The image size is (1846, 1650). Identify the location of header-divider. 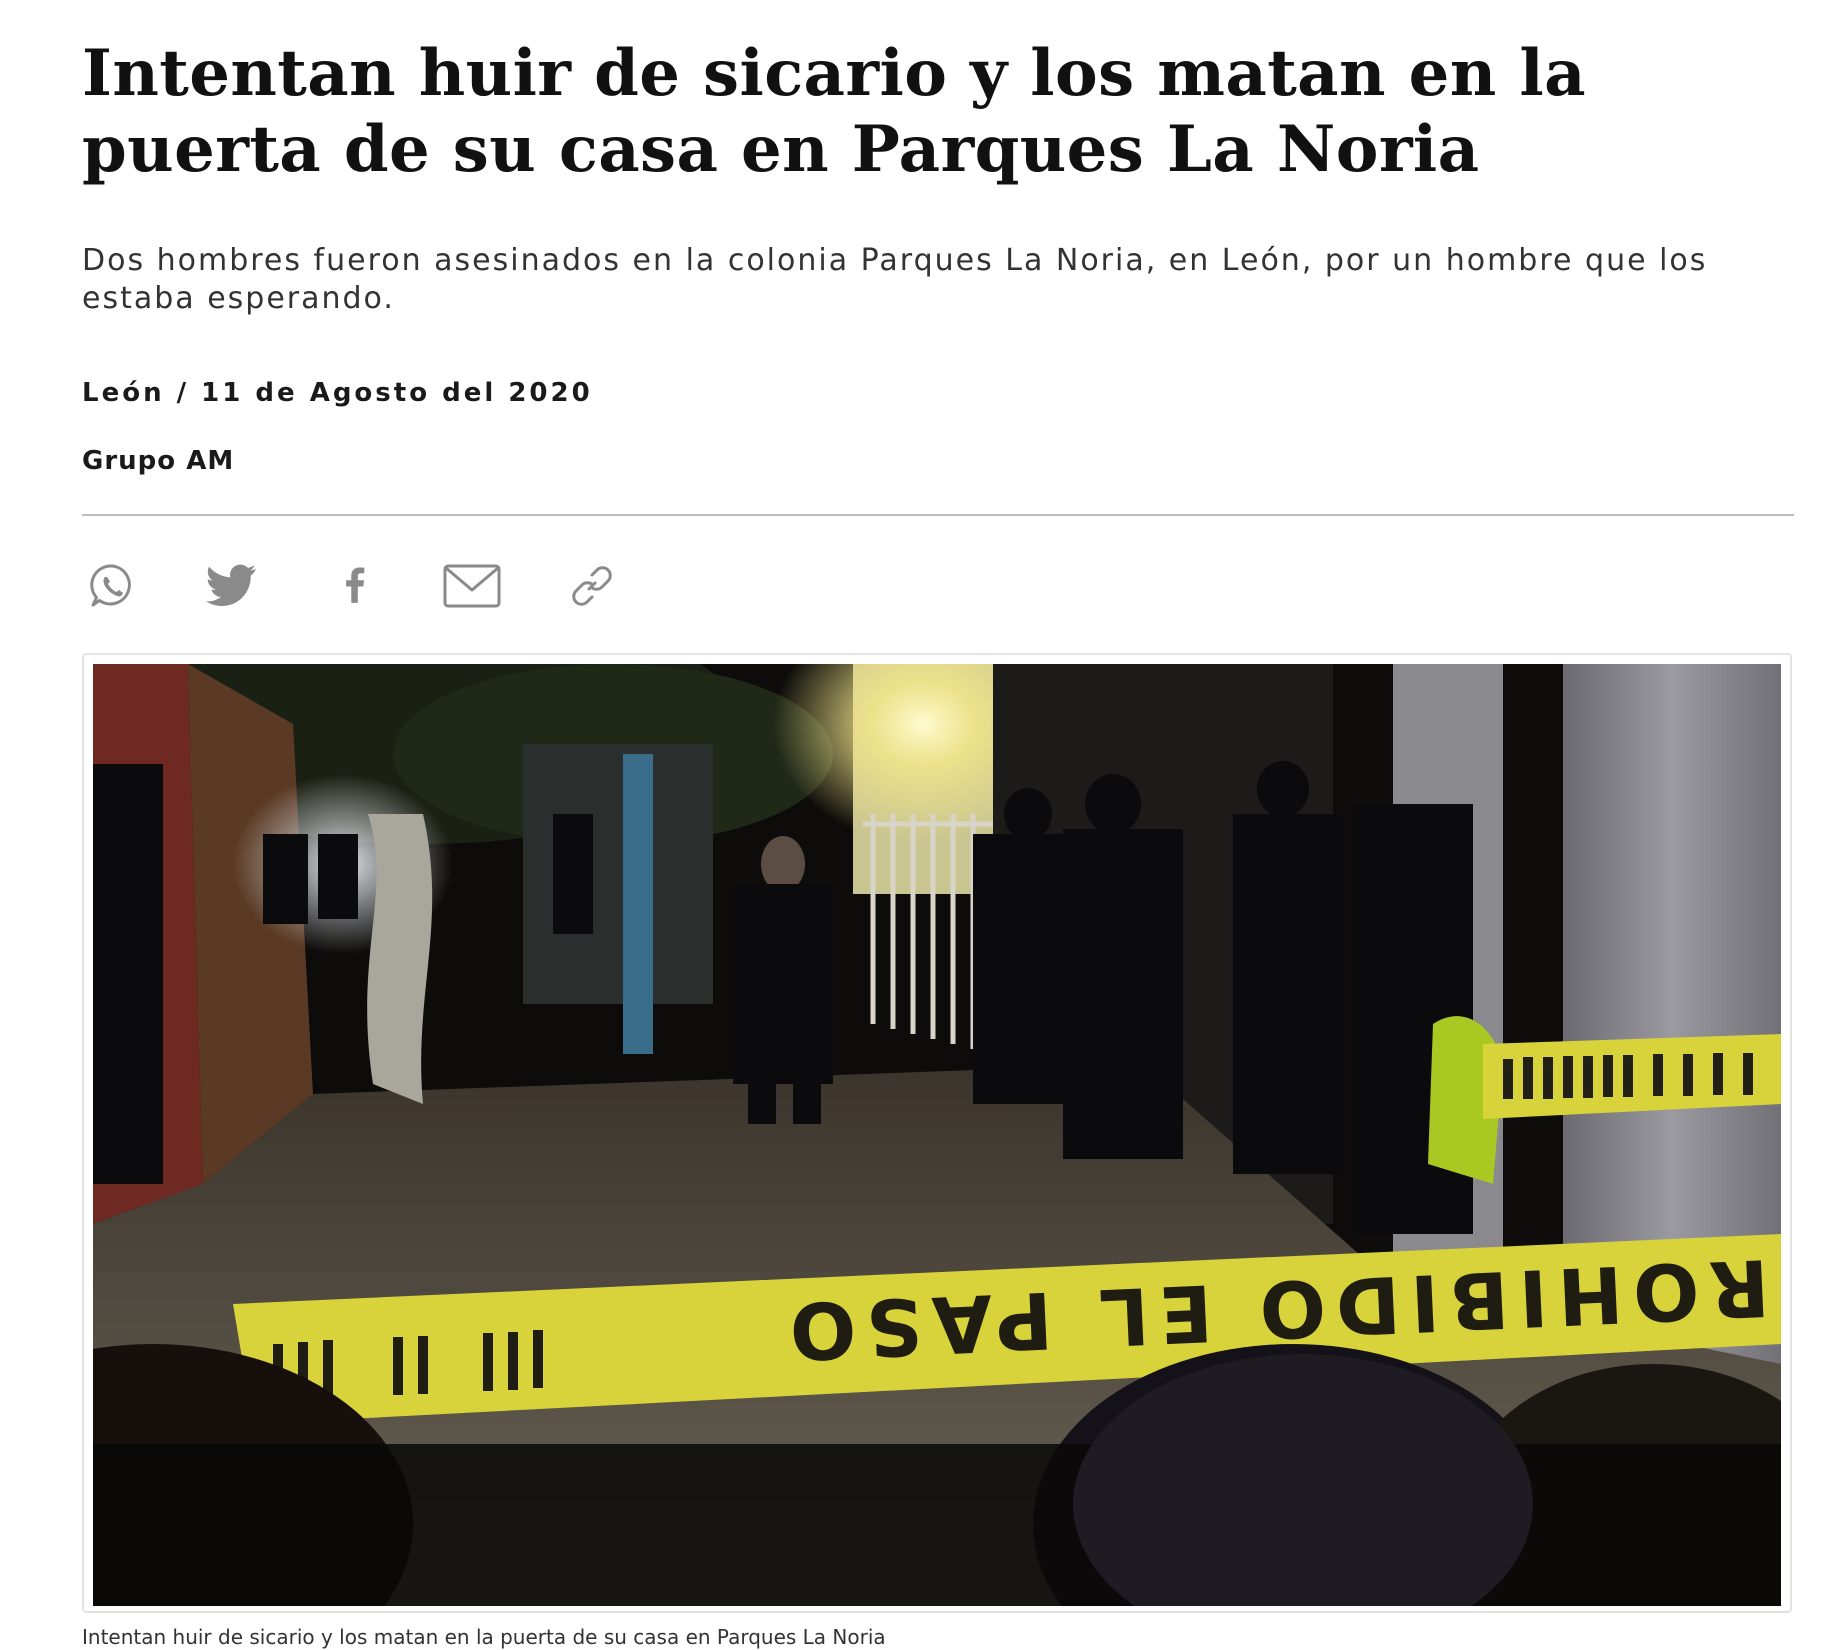
(938, 515).